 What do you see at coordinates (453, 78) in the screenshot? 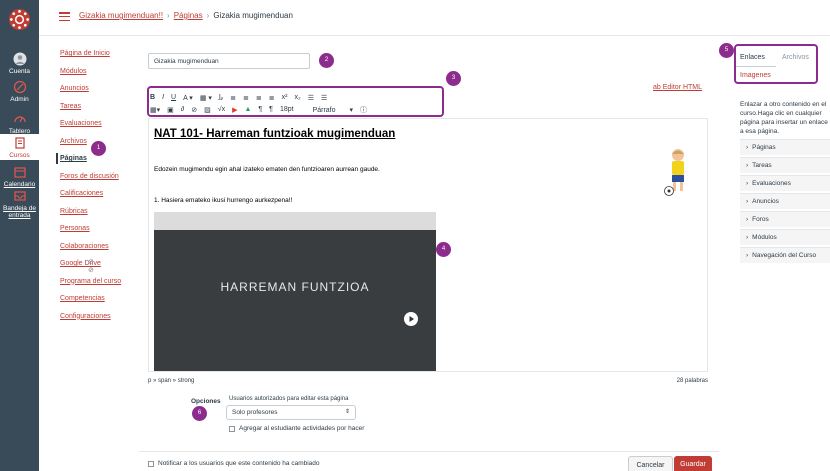
I see `annotation-badge: 3` at bounding box center [453, 78].